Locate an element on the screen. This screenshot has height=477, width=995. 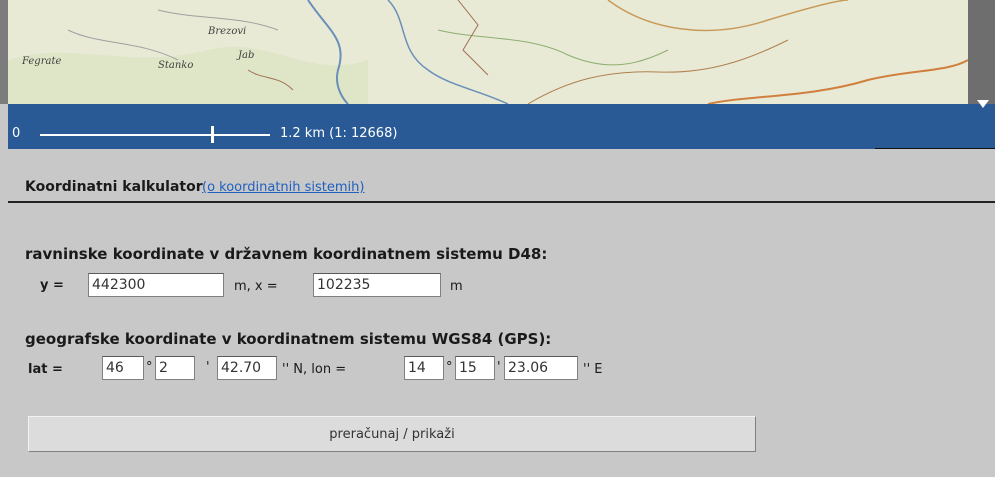
lon-seconds-input is located at coordinates (541, 368).